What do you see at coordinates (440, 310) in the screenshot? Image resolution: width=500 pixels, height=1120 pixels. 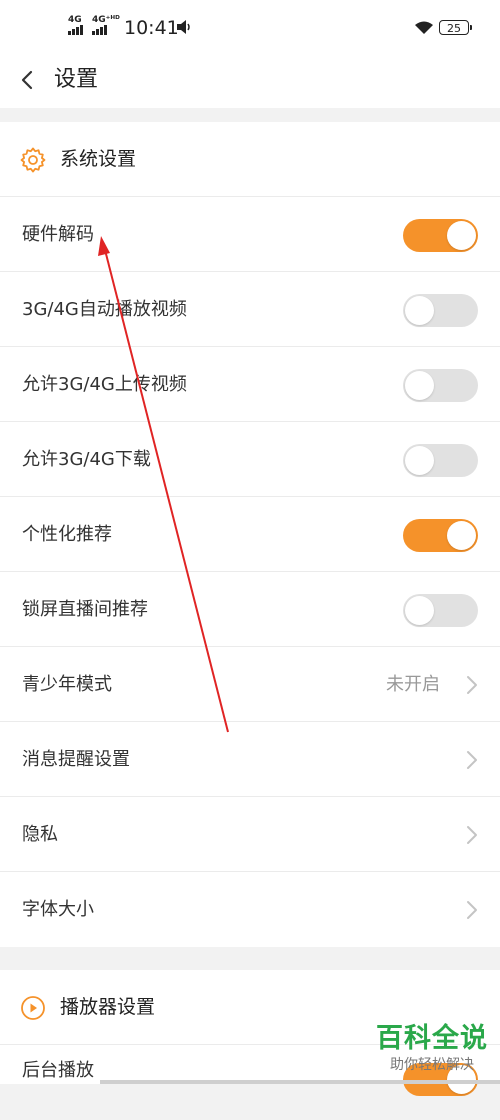 I see `autoplay-video-toggle` at bounding box center [440, 310].